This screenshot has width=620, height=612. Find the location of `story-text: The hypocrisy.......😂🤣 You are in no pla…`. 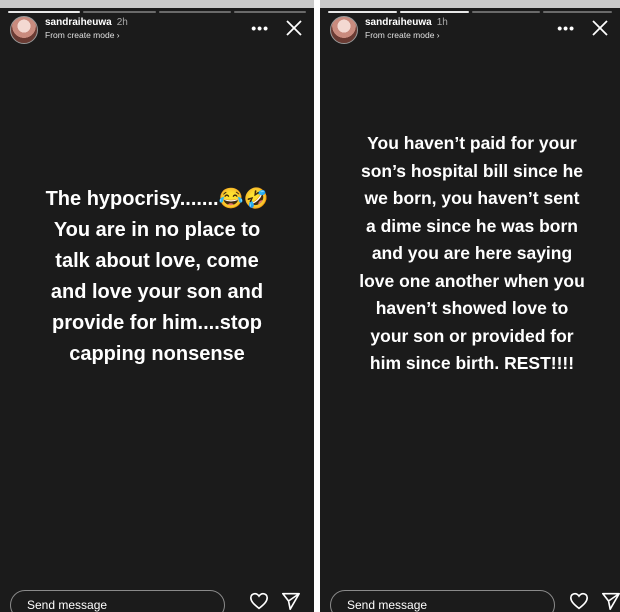

story-text: The hypocrisy.......😂🤣 You are in no pla… is located at coordinates (157, 276).